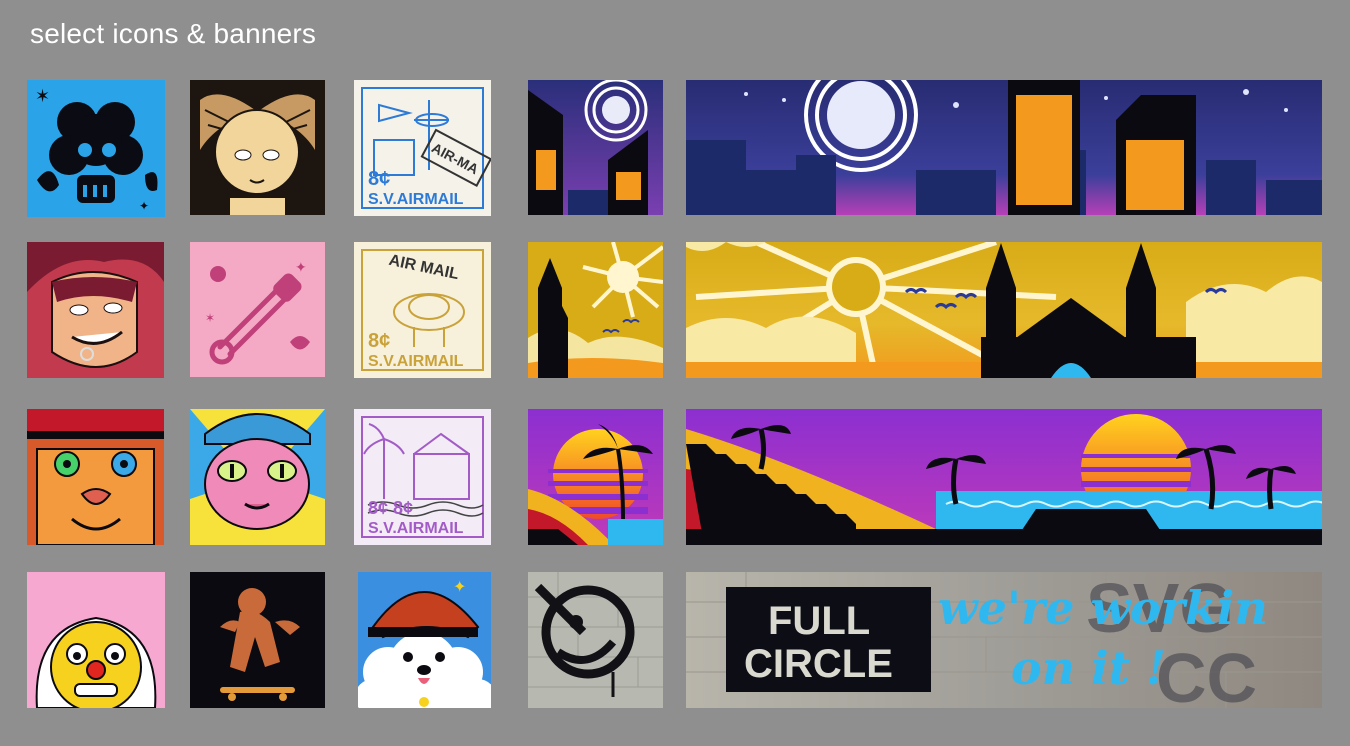 This screenshot has width=1350, height=746. Describe the element at coordinates (96, 148) in the screenshot. I see `icon-flower-skull: ✶ ✦` at that location.